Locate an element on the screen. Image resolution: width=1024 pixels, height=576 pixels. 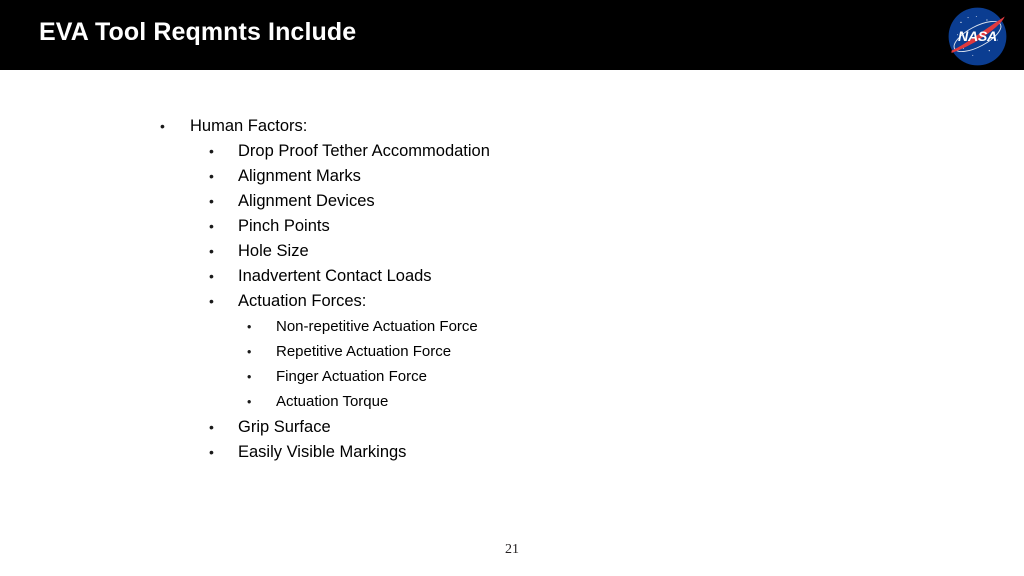
list-item: • Human Factors: is located at coordinates (233, 126).